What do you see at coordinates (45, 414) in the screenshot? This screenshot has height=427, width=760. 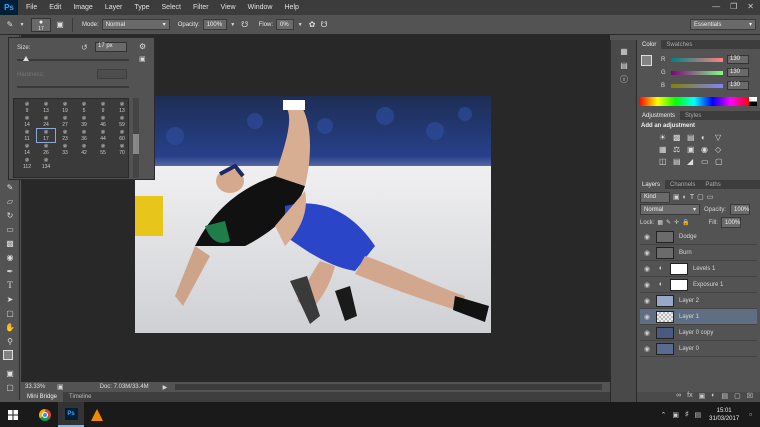 I see `chrome-icon` at bounding box center [45, 414].